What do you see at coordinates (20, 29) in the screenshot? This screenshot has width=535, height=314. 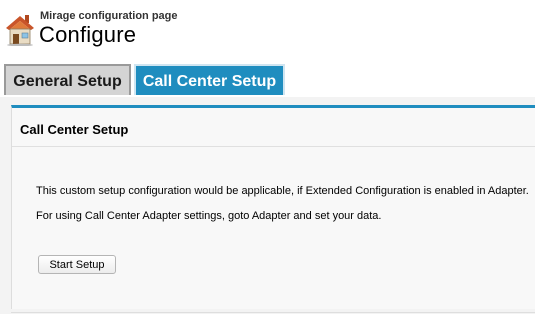 I see `house-icon` at bounding box center [20, 29].